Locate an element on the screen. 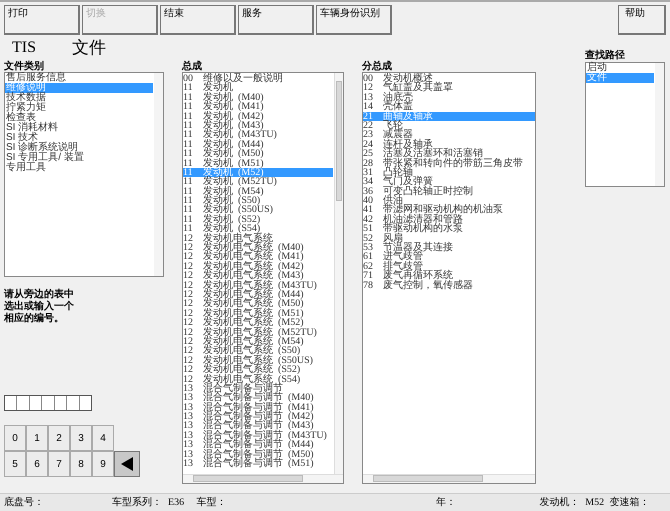 This screenshot has width=670, height=511. item-name: 气门及弹簧 is located at coordinates (408, 182).